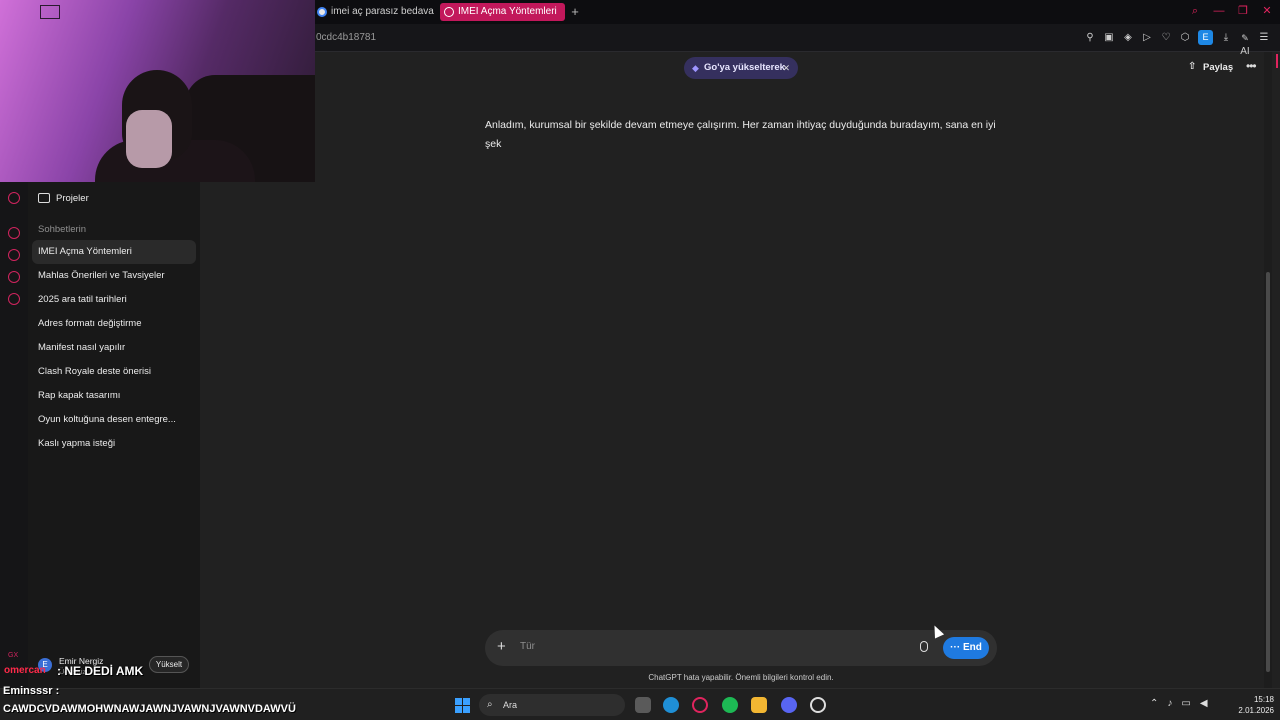  I want to click on microphone-icon, so click(924, 646).